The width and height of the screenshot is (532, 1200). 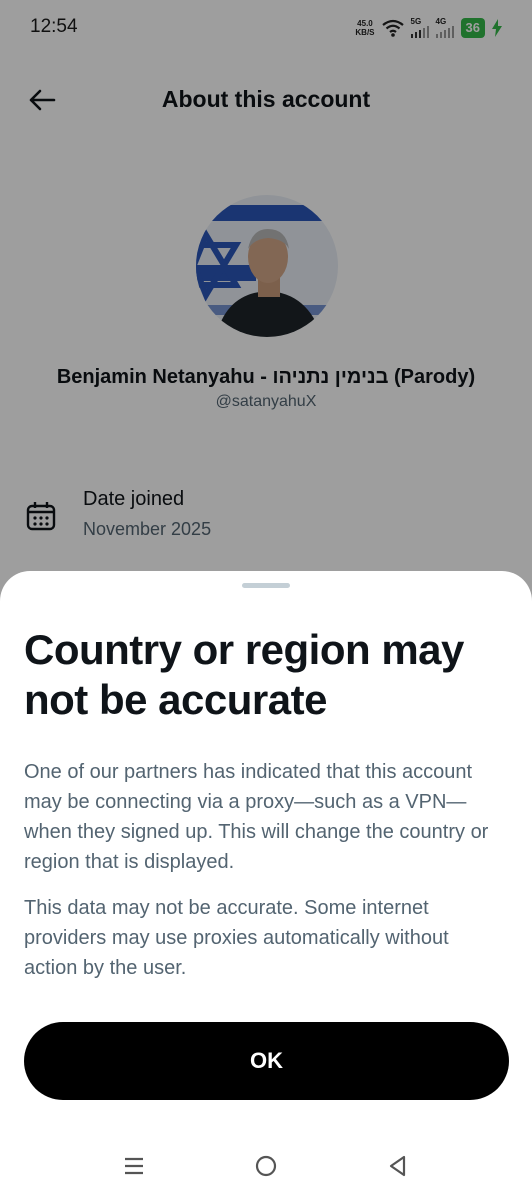 I want to click on system-back-button, so click(x=398, y=1166).